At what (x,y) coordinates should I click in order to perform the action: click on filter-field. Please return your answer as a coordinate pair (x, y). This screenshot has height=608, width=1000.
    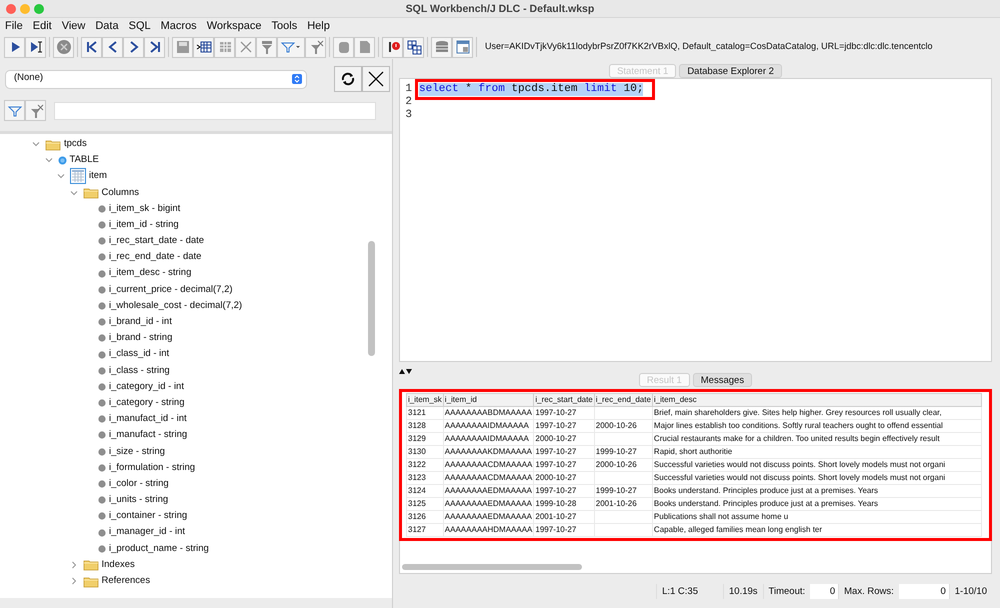
    Looking at the image, I should click on (215, 111).